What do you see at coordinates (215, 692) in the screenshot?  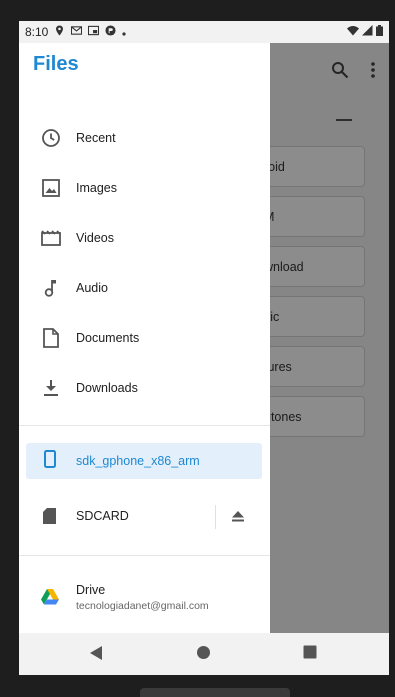 I see `device-bottom-edge` at bounding box center [215, 692].